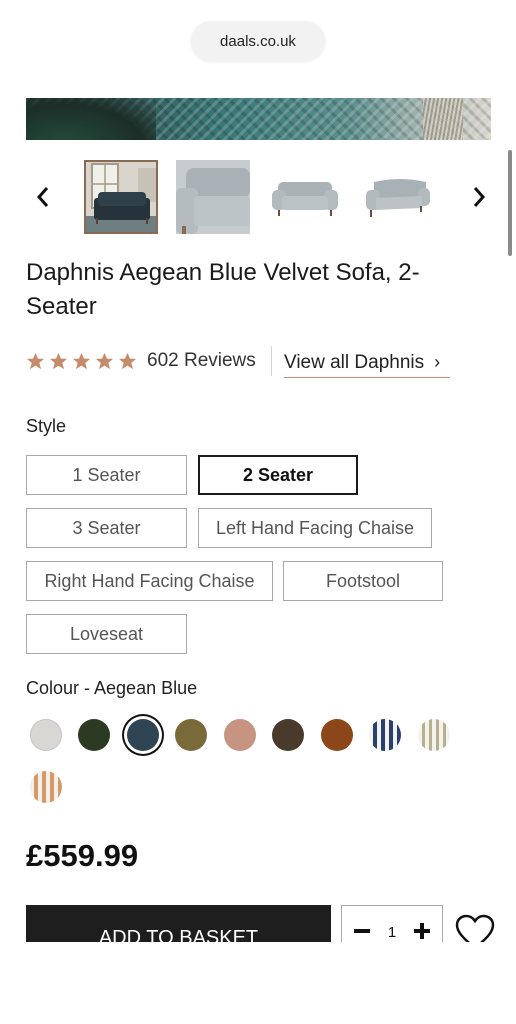 Image resolution: width=516 pixels, height=1024 pixels. I want to click on sofa-front-image, so click(305, 197).